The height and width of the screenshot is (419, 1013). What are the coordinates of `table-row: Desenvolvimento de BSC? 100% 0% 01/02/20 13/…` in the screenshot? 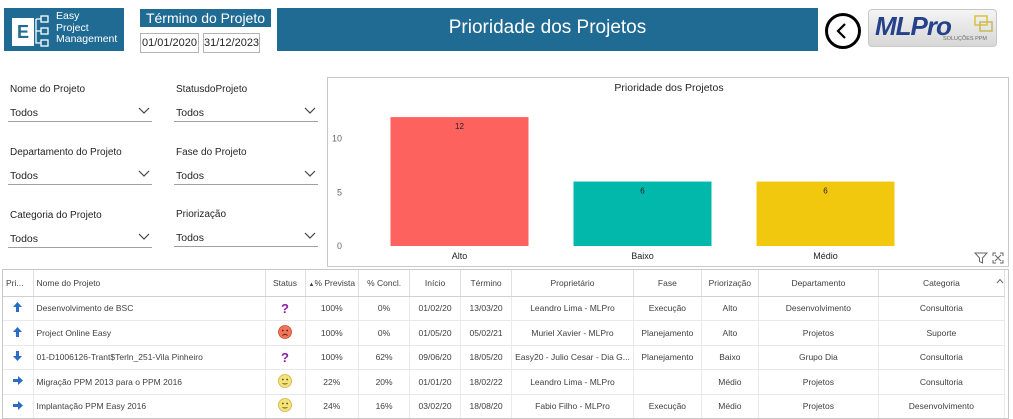 It's located at (504, 308).